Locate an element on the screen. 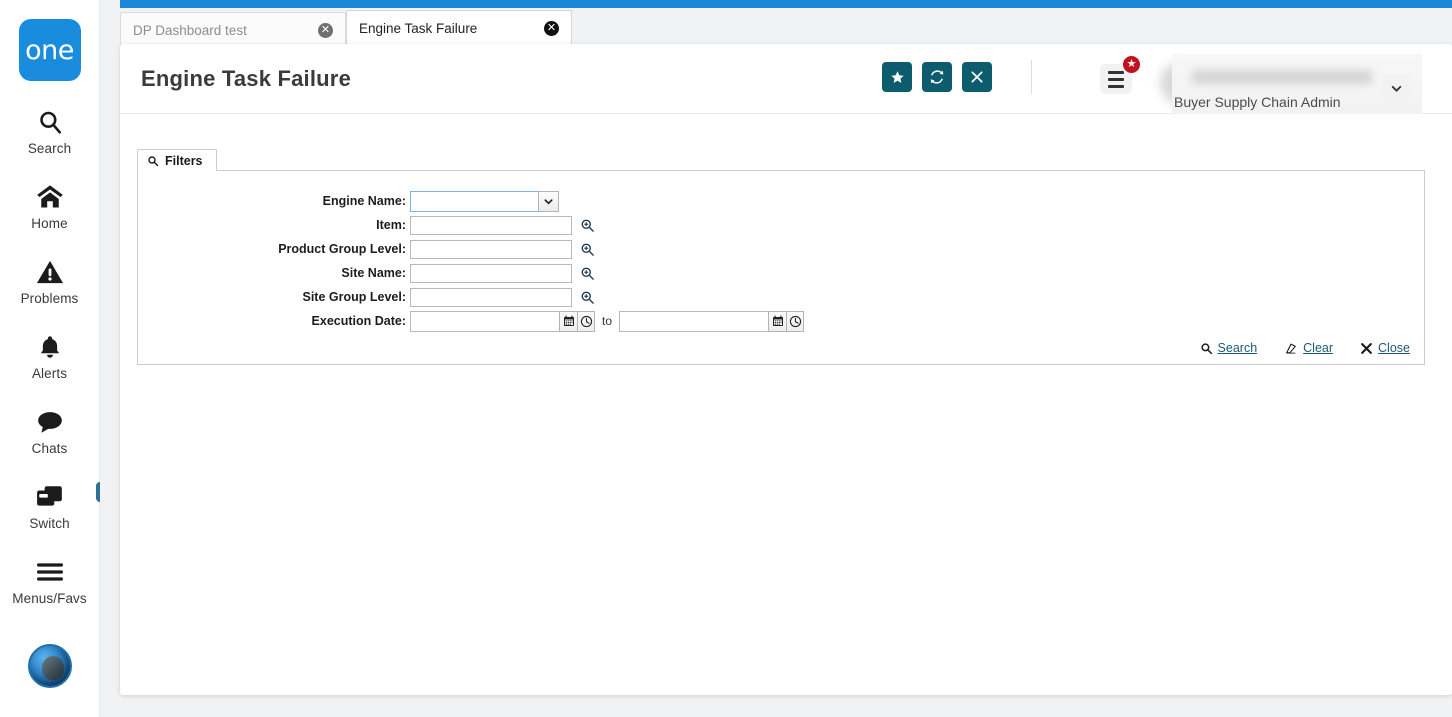 Image resolution: width=1452 pixels, height=717 pixels. sidebar-item-problems: Problems is located at coordinates (50, 280).